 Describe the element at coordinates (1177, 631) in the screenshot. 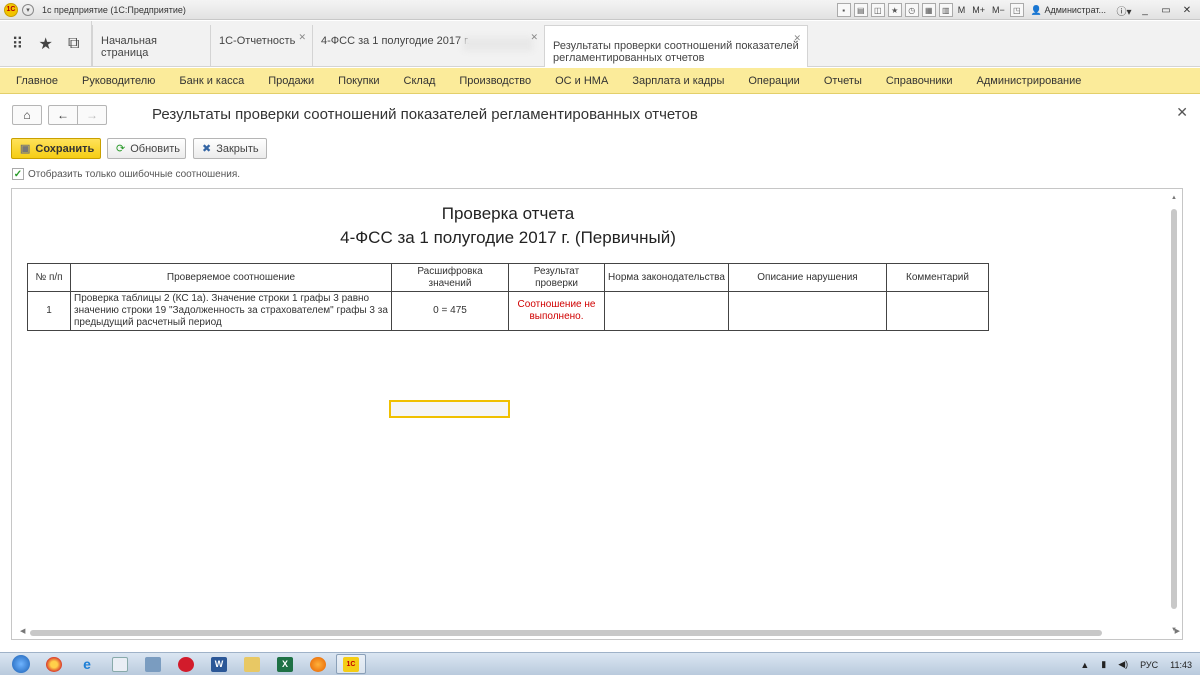

I see `scroll-right-icon: ▶` at that location.